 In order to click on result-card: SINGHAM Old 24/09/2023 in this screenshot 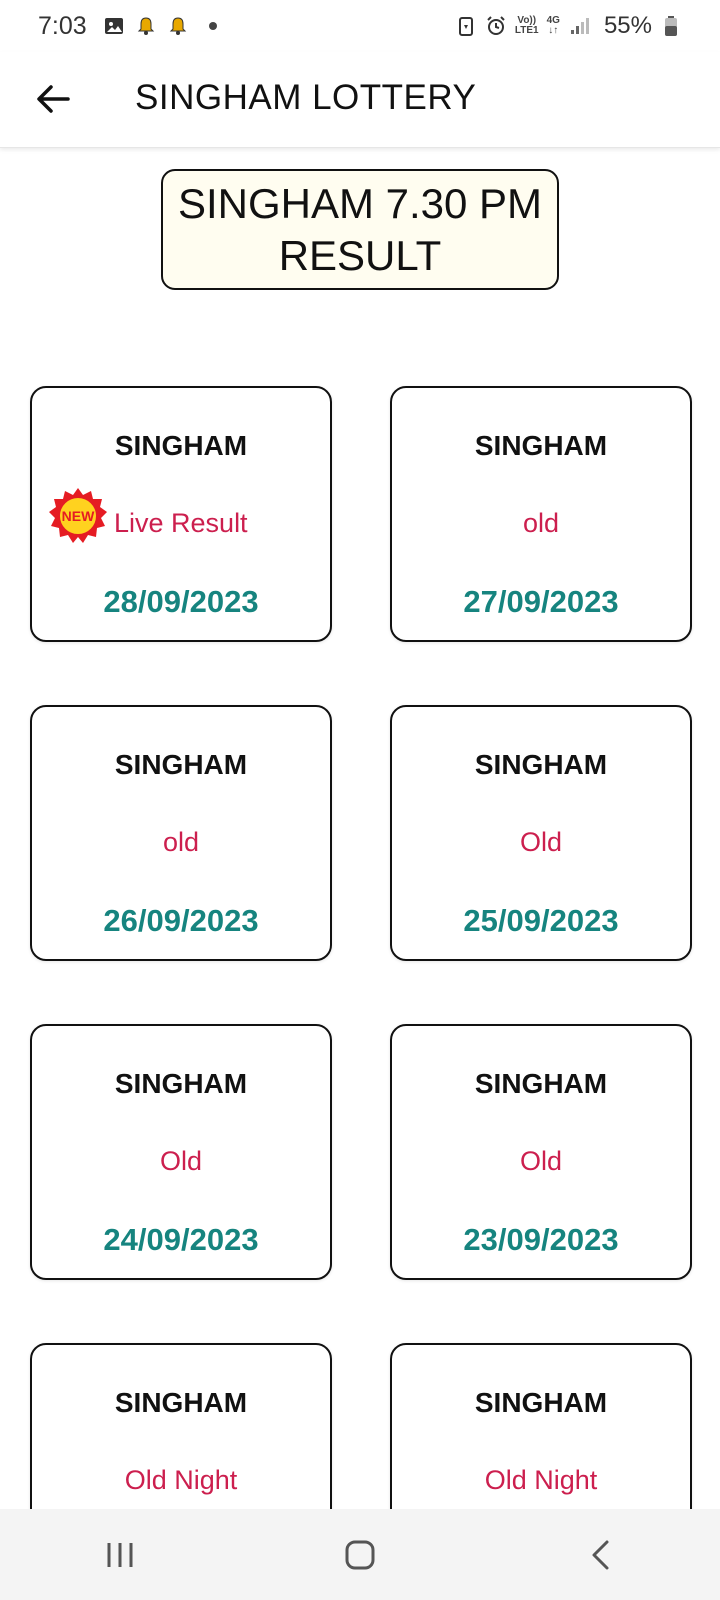, I will do `click(181, 1152)`.